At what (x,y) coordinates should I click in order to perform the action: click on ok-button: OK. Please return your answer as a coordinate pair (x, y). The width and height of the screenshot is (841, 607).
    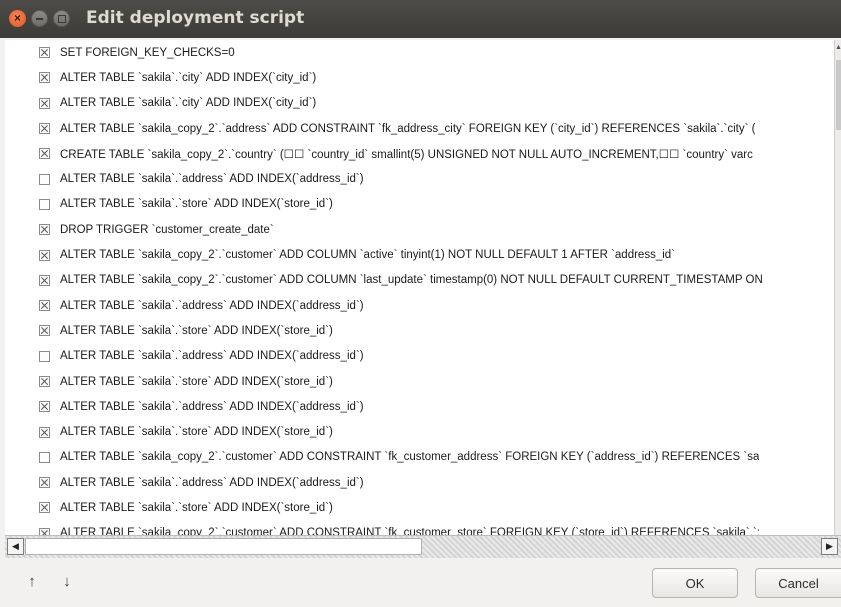
    Looking at the image, I should click on (695, 583).